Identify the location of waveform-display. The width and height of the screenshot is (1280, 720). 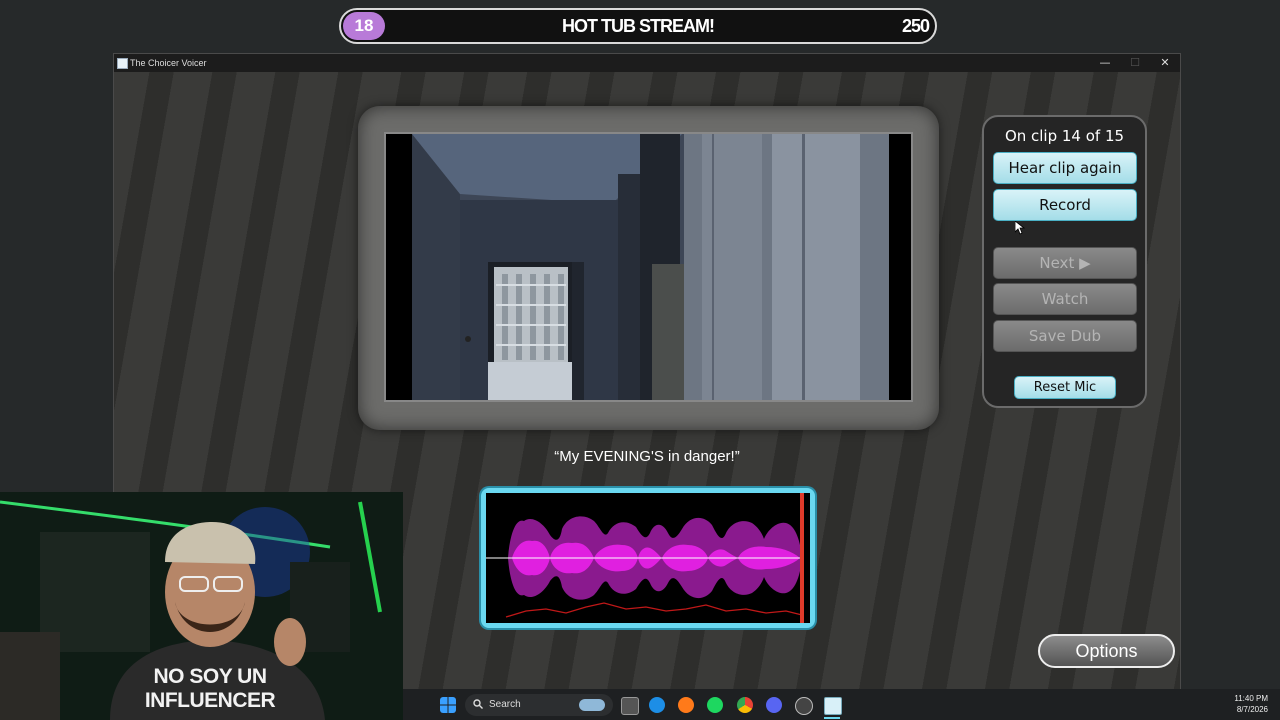
(648, 558).